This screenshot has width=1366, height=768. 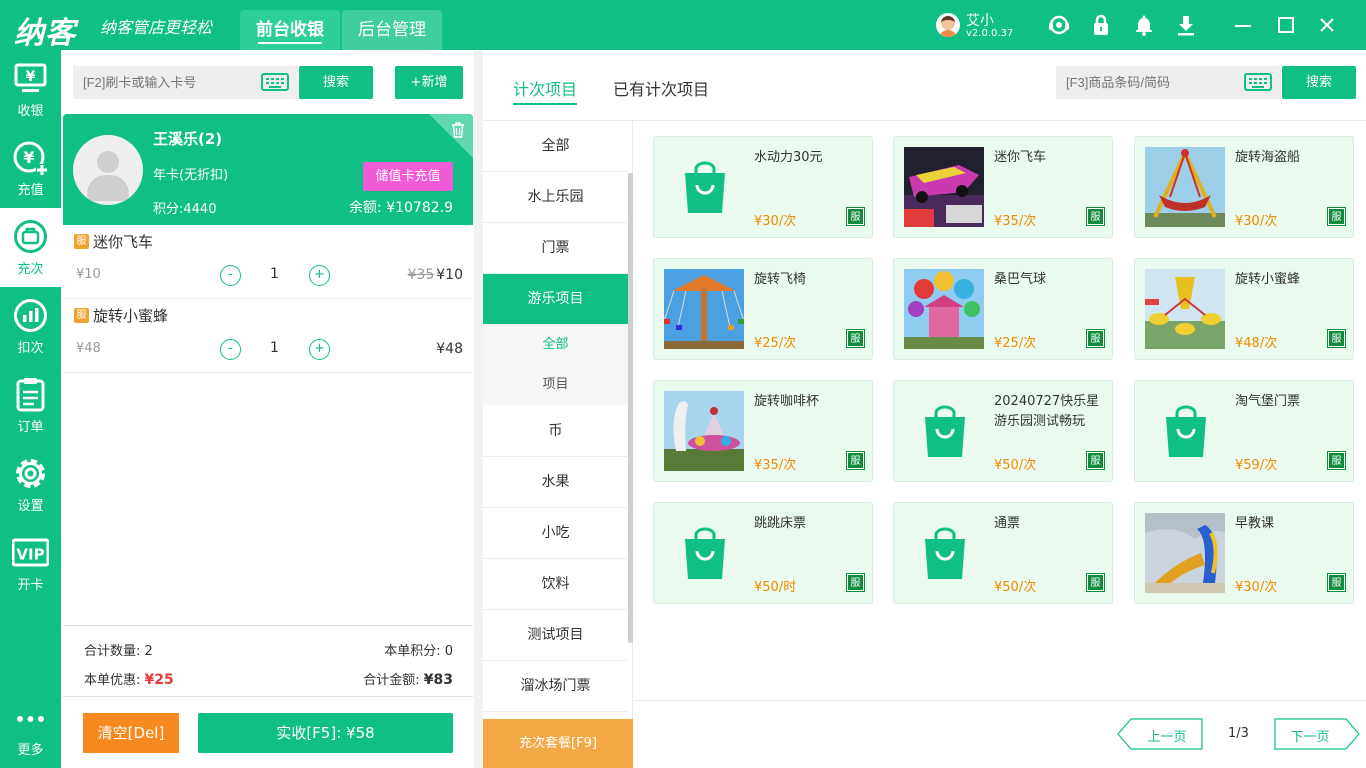 I want to click on product-name: 旋转小蜜蜂, so click(x=1268, y=279).